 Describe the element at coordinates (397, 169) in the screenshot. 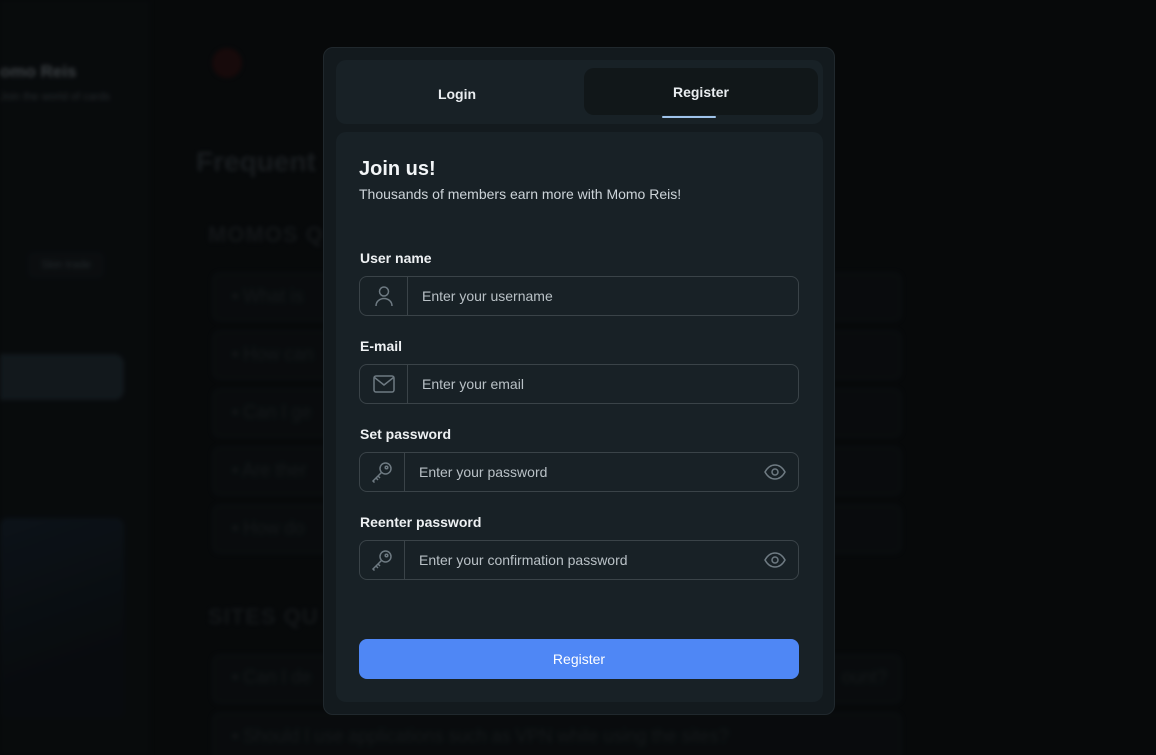

I see `form-title: Join us!` at that location.